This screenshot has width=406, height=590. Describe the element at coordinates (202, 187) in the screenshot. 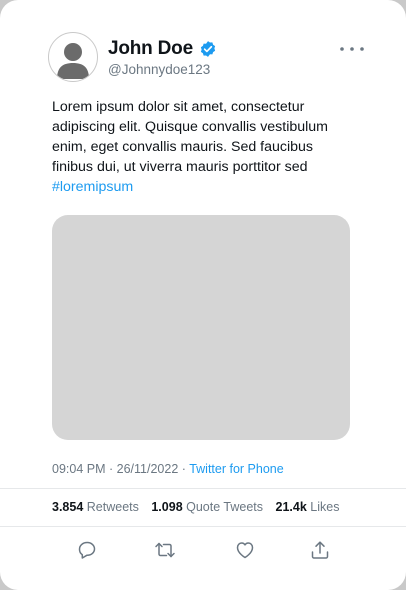

I see `hashtag-link: #loremipsum` at that location.